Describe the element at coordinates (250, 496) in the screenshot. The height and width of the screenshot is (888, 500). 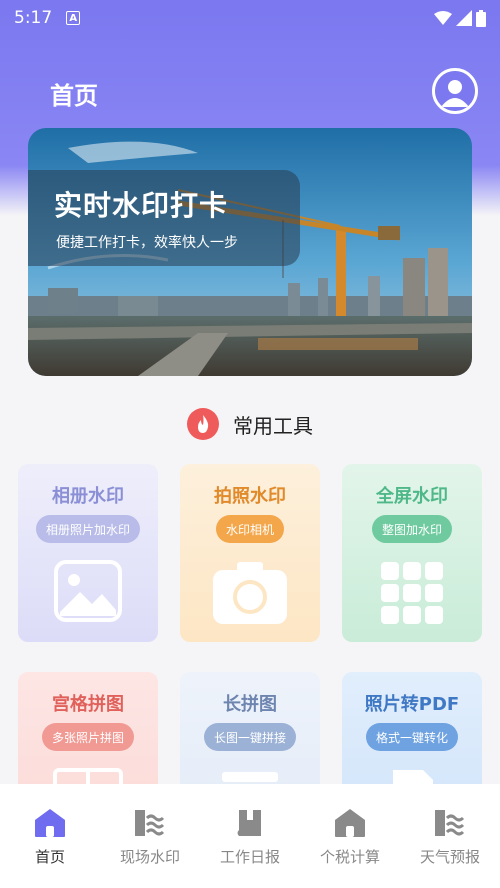
I see `card-title: 拍照水印` at that location.